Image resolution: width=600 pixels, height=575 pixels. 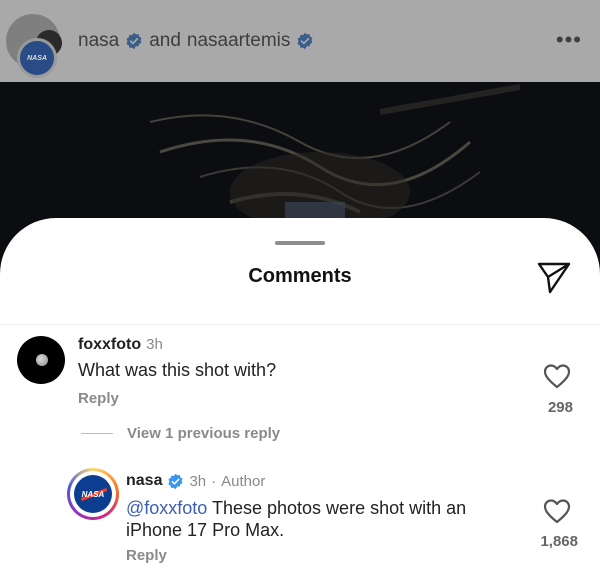 I want to click on nasa-logo-text: NASA, so click(x=93, y=494).